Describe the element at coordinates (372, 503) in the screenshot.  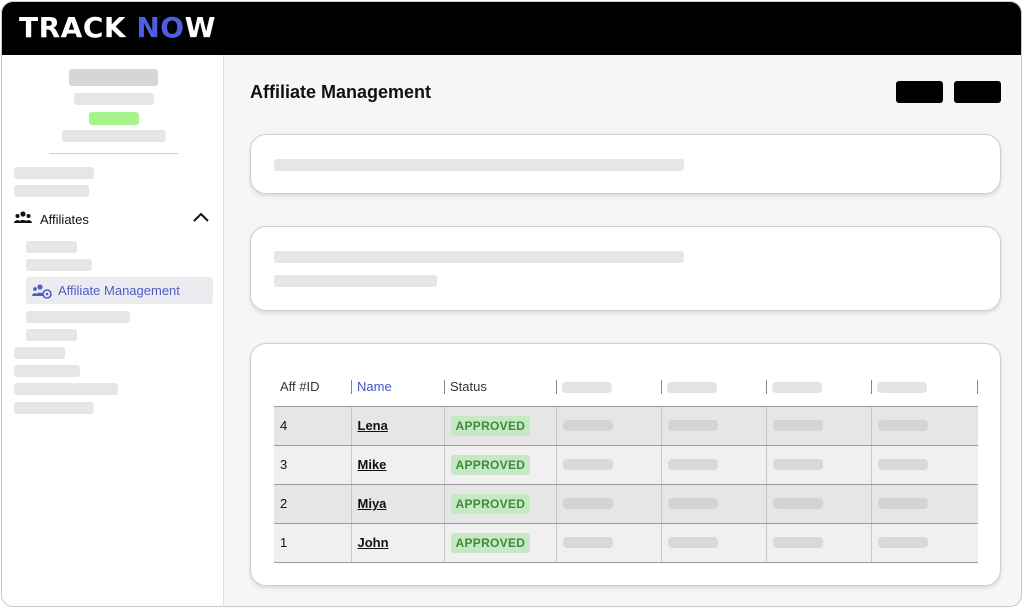
I see `affiliate-name-link: Miya` at that location.